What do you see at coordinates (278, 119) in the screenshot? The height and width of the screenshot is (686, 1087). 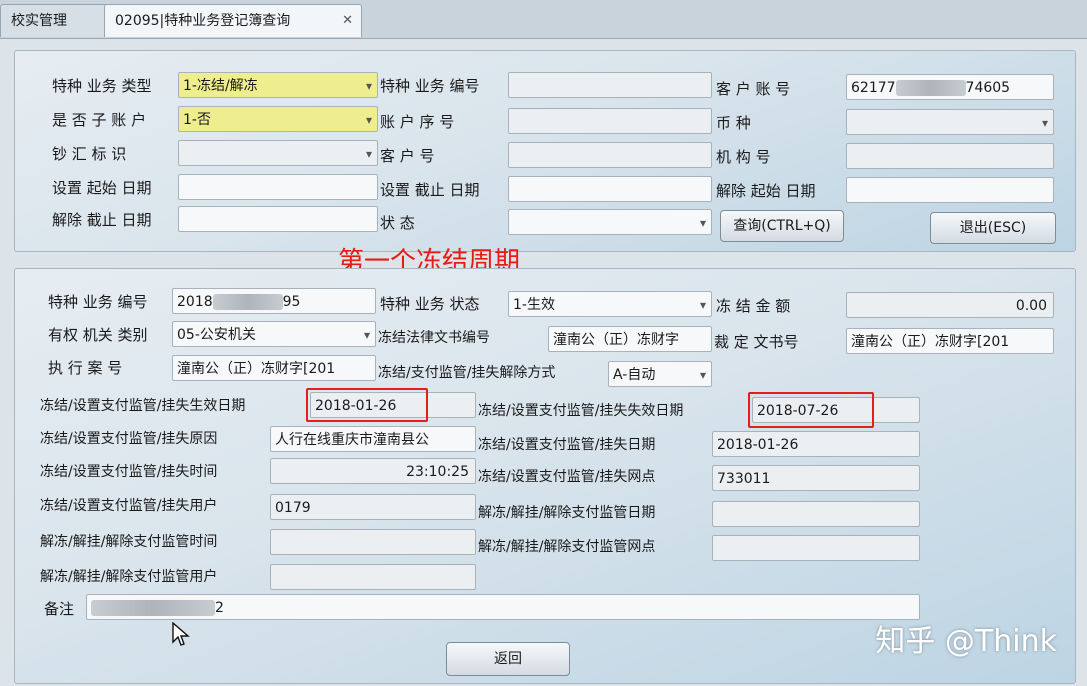 I see `sub-account-select: 1-否` at bounding box center [278, 119].